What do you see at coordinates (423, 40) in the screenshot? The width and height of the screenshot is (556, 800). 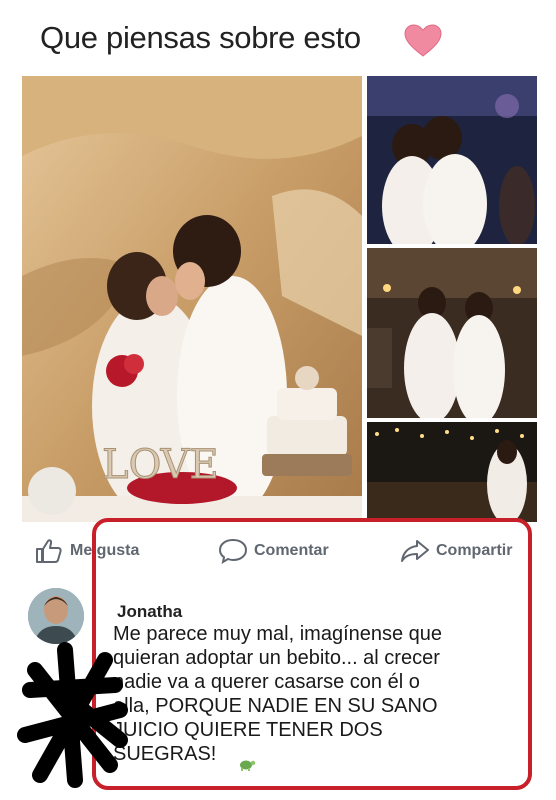 I see `heart-icon` at bounding box center [423, 40].